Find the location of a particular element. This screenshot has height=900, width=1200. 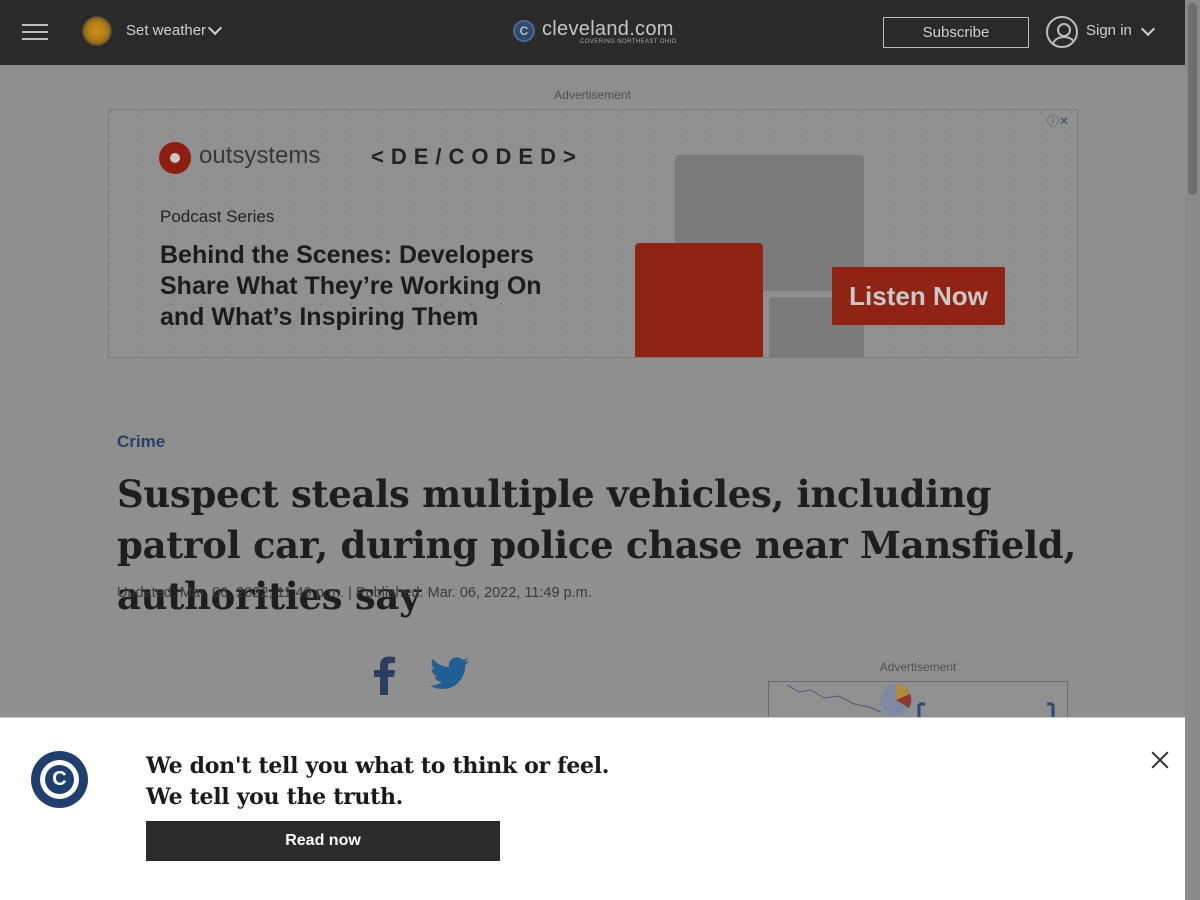

close-icon is located at coordinates (1160, 760).